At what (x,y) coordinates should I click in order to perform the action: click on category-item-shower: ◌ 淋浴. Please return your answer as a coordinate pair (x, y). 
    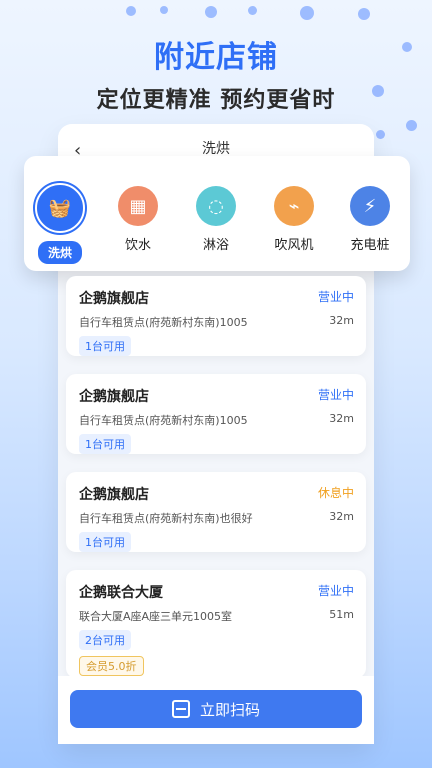
    Looking at the image, I should click on (216, 219).